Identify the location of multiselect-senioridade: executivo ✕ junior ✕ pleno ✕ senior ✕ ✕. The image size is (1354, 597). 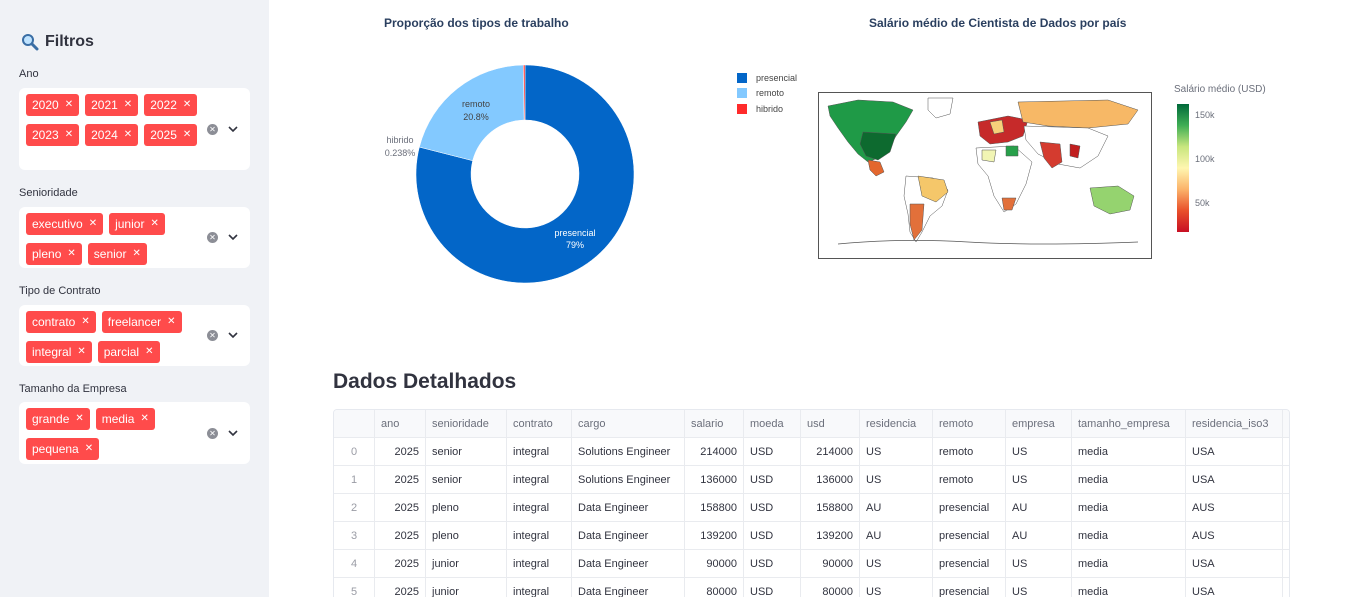
(134, 237).